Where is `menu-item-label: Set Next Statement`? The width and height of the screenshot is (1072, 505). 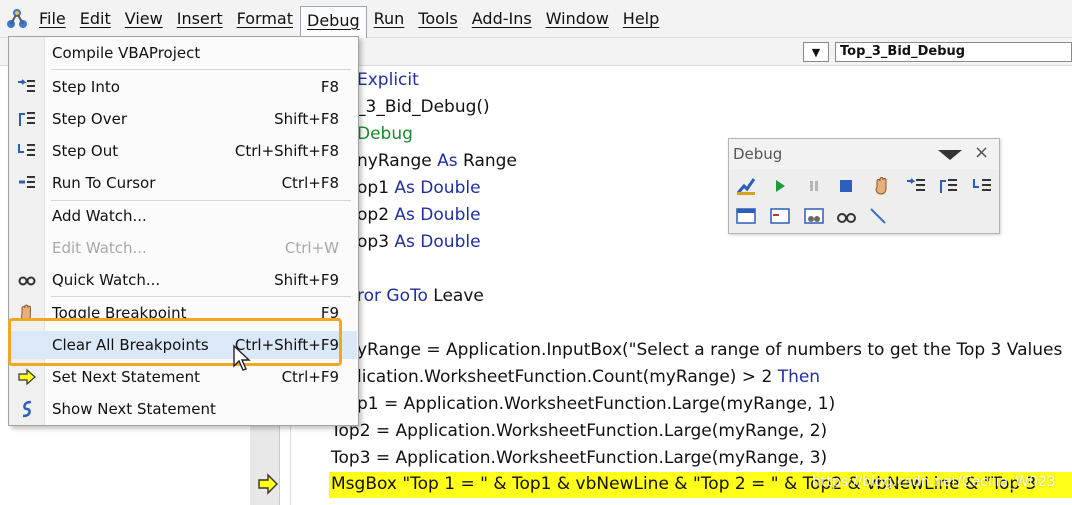
menu-item-label: Set Next Statement is located at coordinates (126, 377).